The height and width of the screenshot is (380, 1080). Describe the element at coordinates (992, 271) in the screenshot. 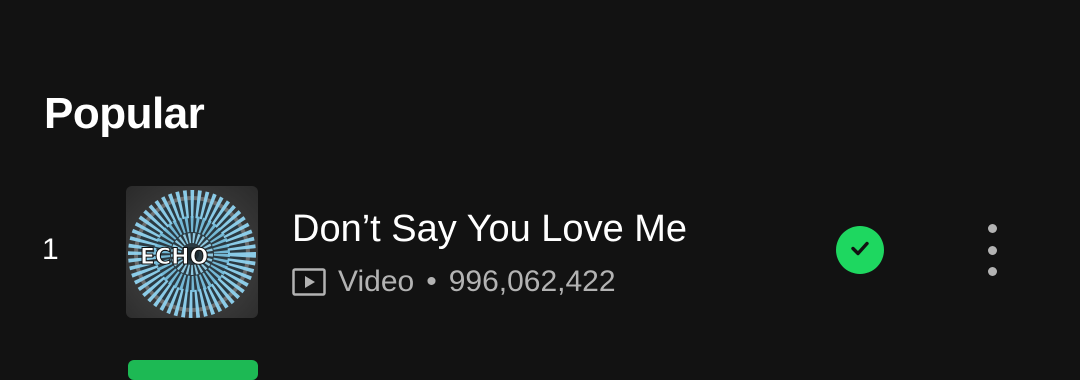

I see `more-vertical-icon-dot-bottom` at that location.